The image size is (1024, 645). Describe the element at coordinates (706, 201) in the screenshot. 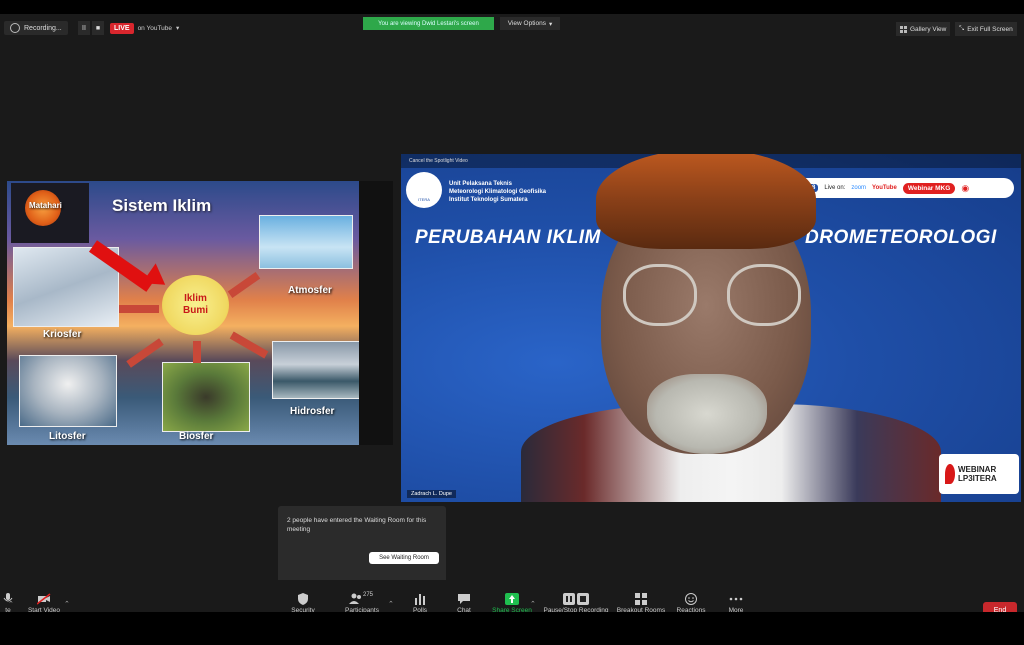

I see `speaker-cap` at that location.